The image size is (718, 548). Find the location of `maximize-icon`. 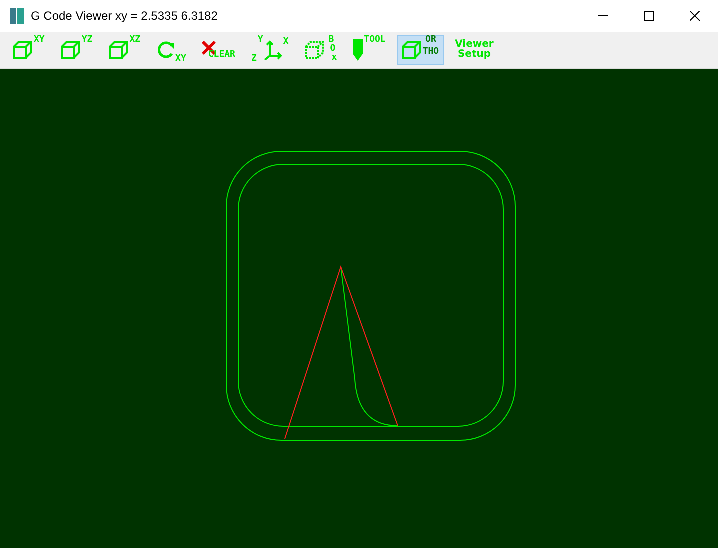

maximize-icon is located at coordinates (649, 16).